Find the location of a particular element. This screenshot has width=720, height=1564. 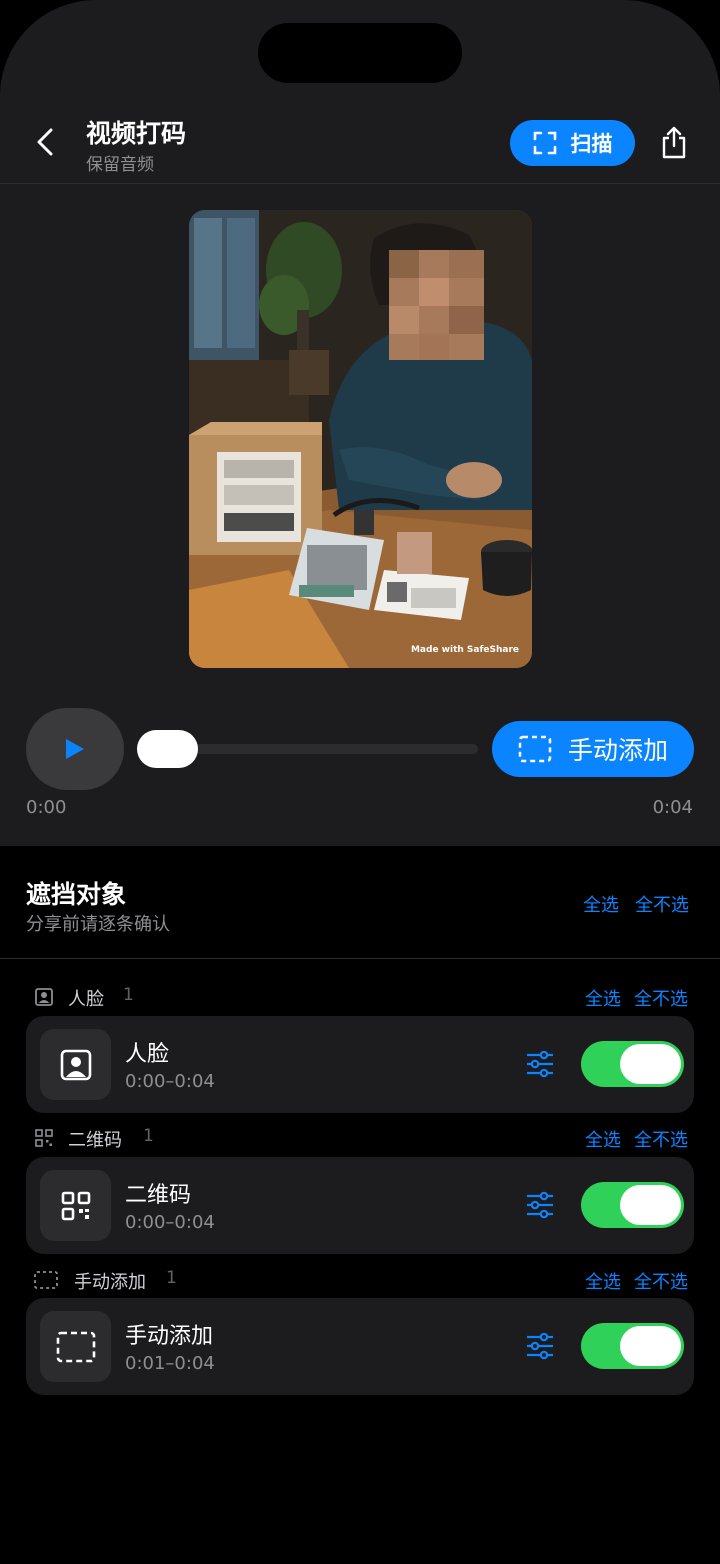

select-all-link: 全选 is located at coordinates (601, 904).